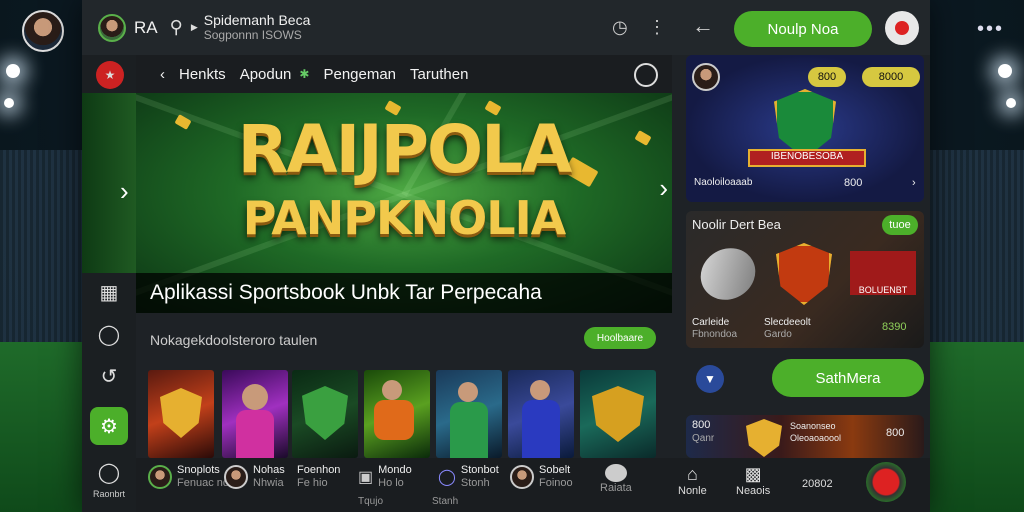 This screenshot has width=1024, height=512. I want to click on bottom-item-sublabel: Ho lo, so click(391, 483).